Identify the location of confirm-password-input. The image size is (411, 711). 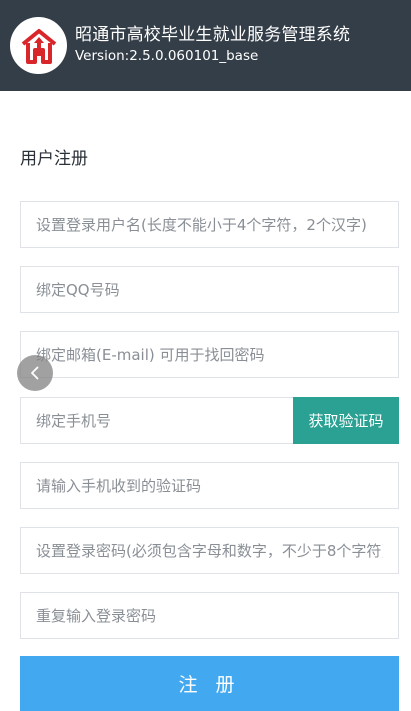
(209, 615).